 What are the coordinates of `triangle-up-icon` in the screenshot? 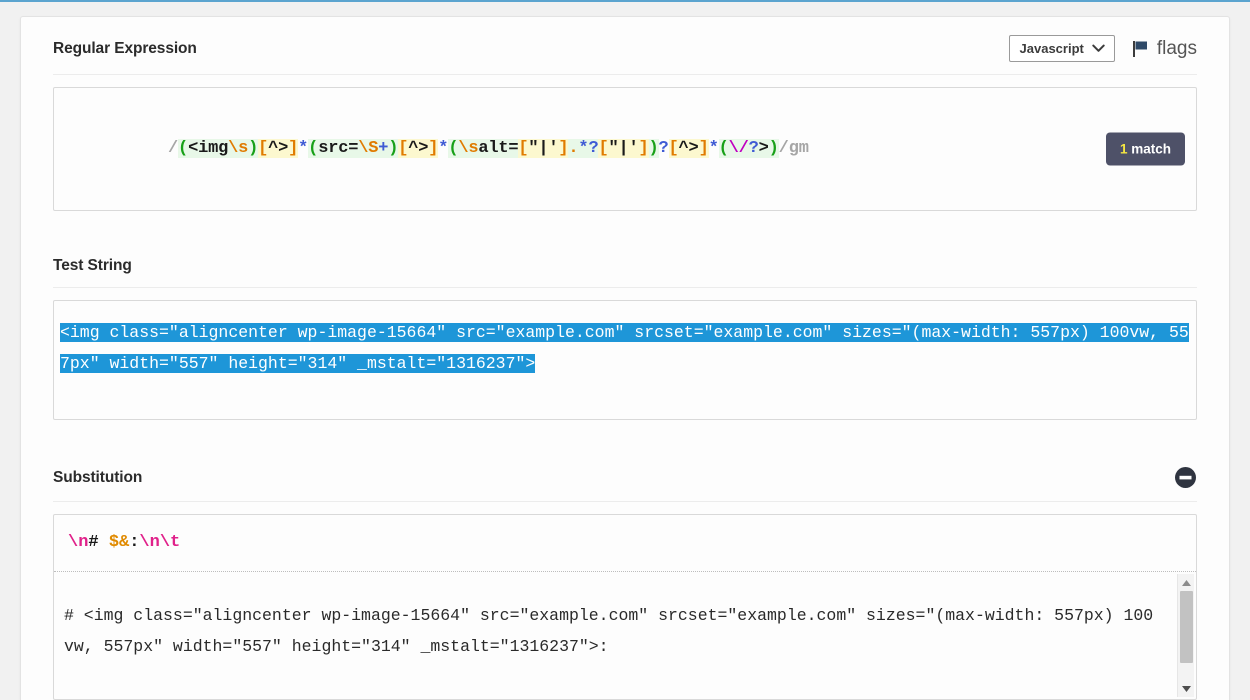 It's located at (1186, 582).